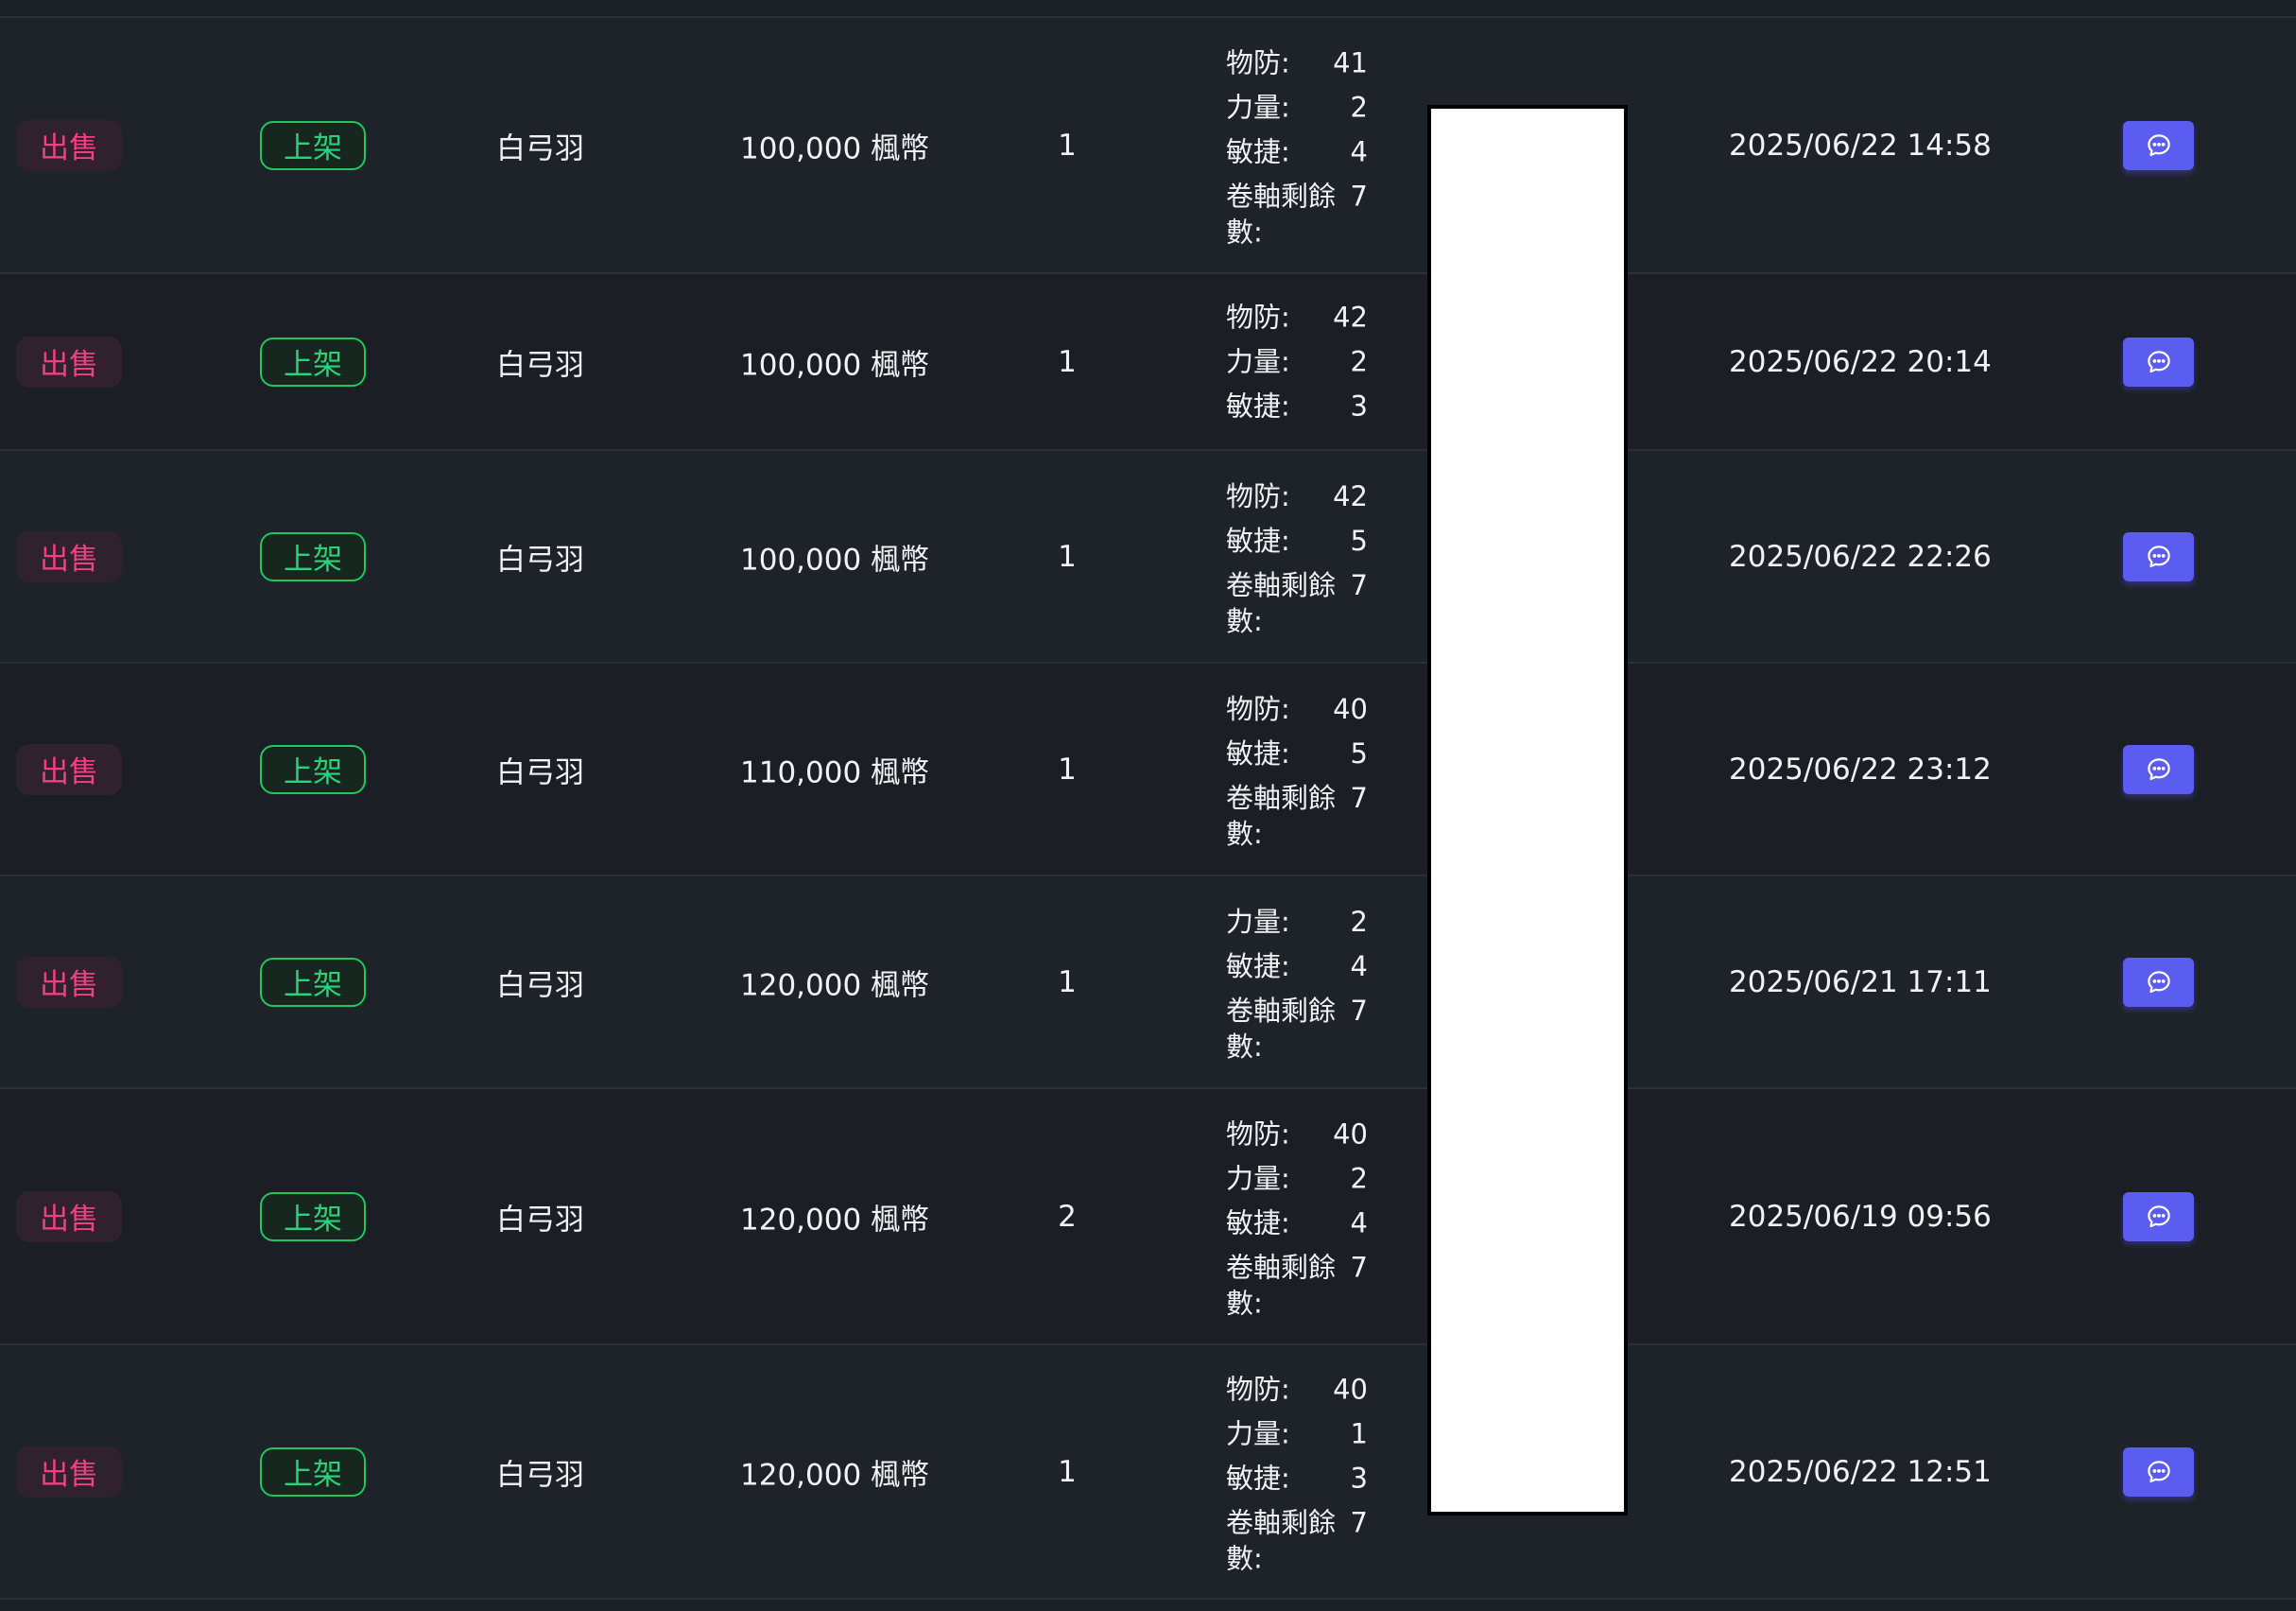  Describe the element at coordinates (1067, 1216) in the screenshot. I see `quantity: 2` at that location.